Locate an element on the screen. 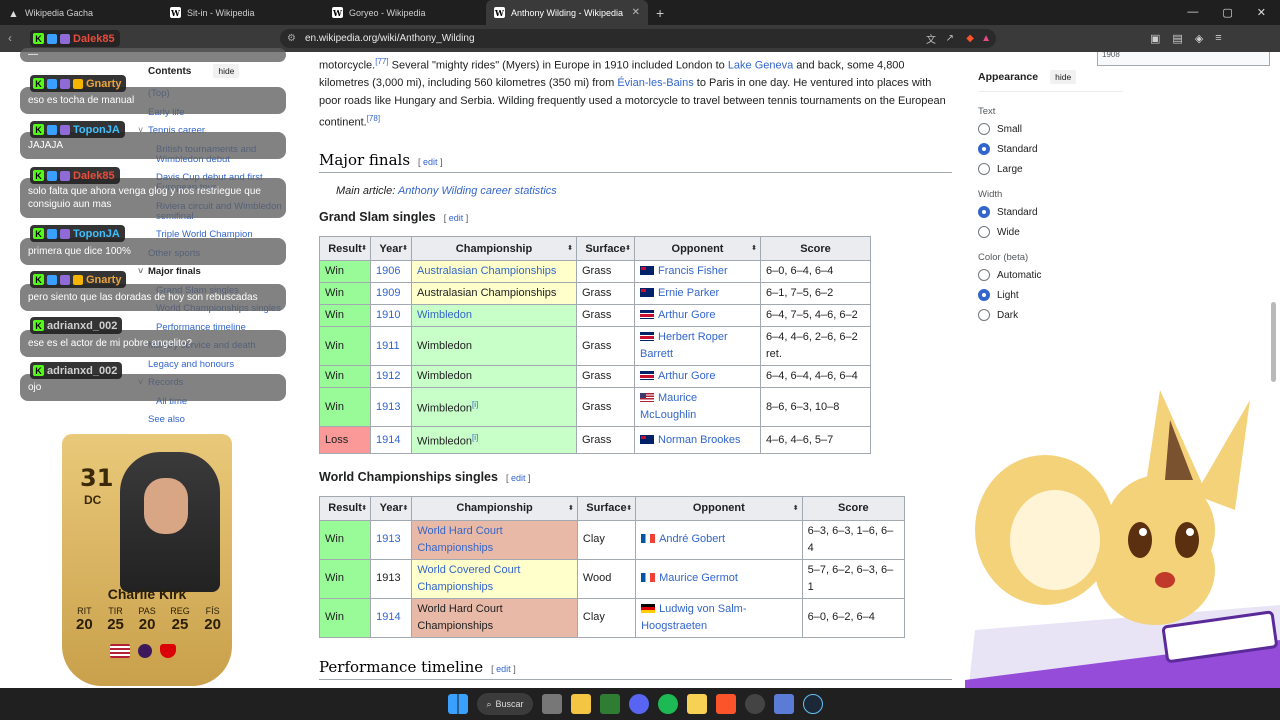 The height and width of the screenshot is (720, 1280). sidebar-icon: ▣ is located at coordinates (1155, 38).